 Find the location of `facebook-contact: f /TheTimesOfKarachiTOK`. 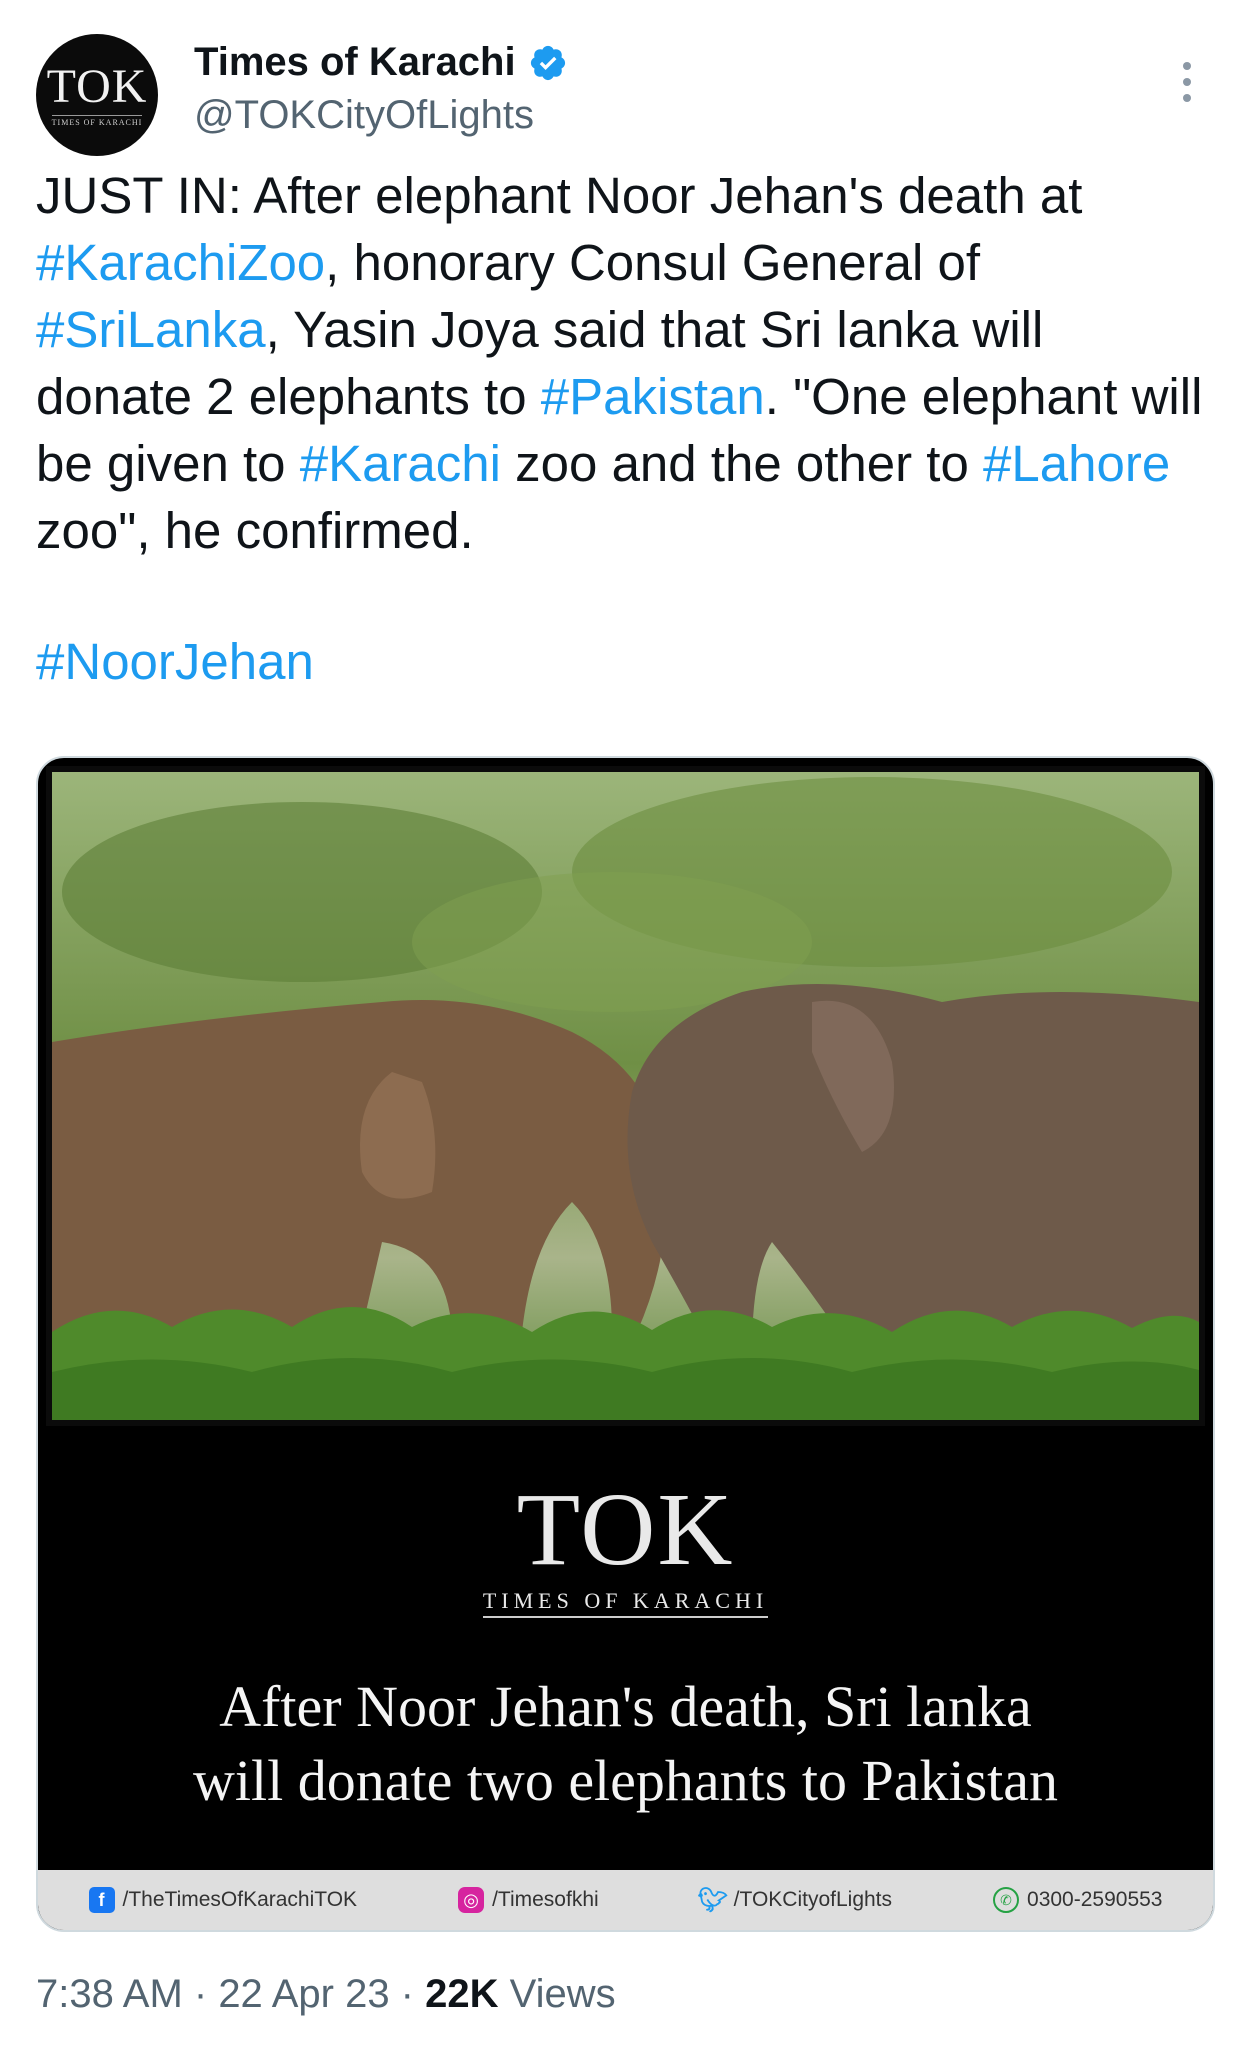

facebook-contact: f /TheTimesOfKarachiTOK is located at coordinates (223, 1900).